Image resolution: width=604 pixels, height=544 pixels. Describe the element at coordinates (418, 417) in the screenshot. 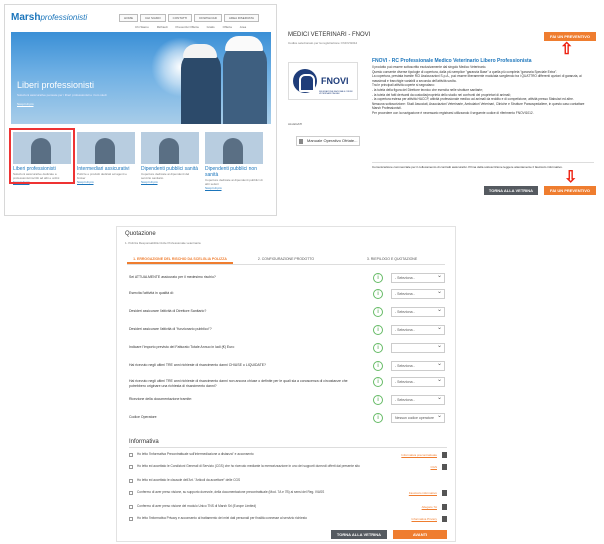

I see `operator-code-select: Nessun codice operatore` at that location.